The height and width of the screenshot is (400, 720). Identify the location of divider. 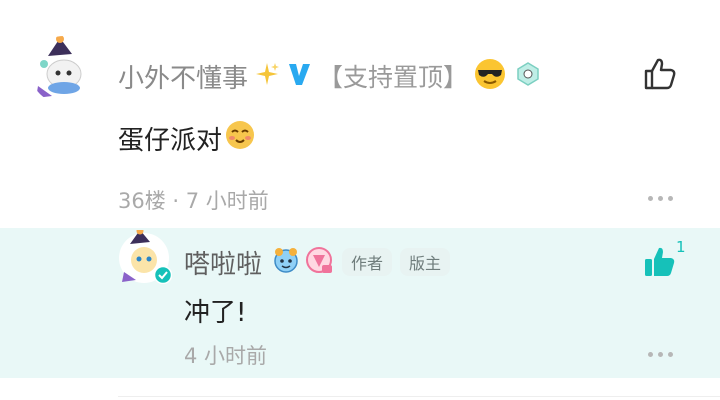
(419, 396).